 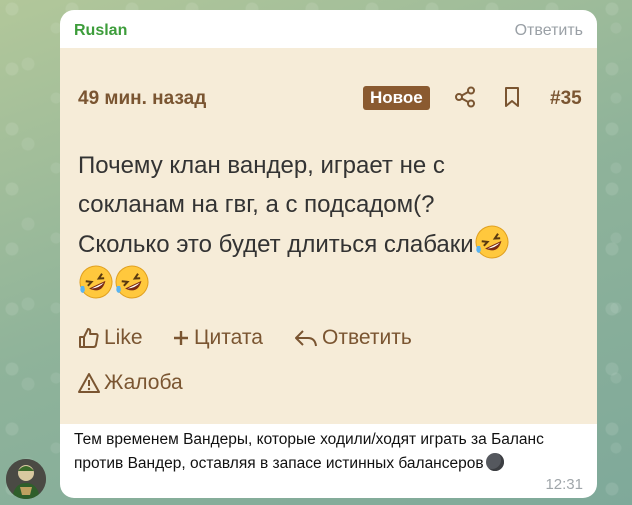 I want to click on reply-button: Ответить, so click(x=353, y=338).